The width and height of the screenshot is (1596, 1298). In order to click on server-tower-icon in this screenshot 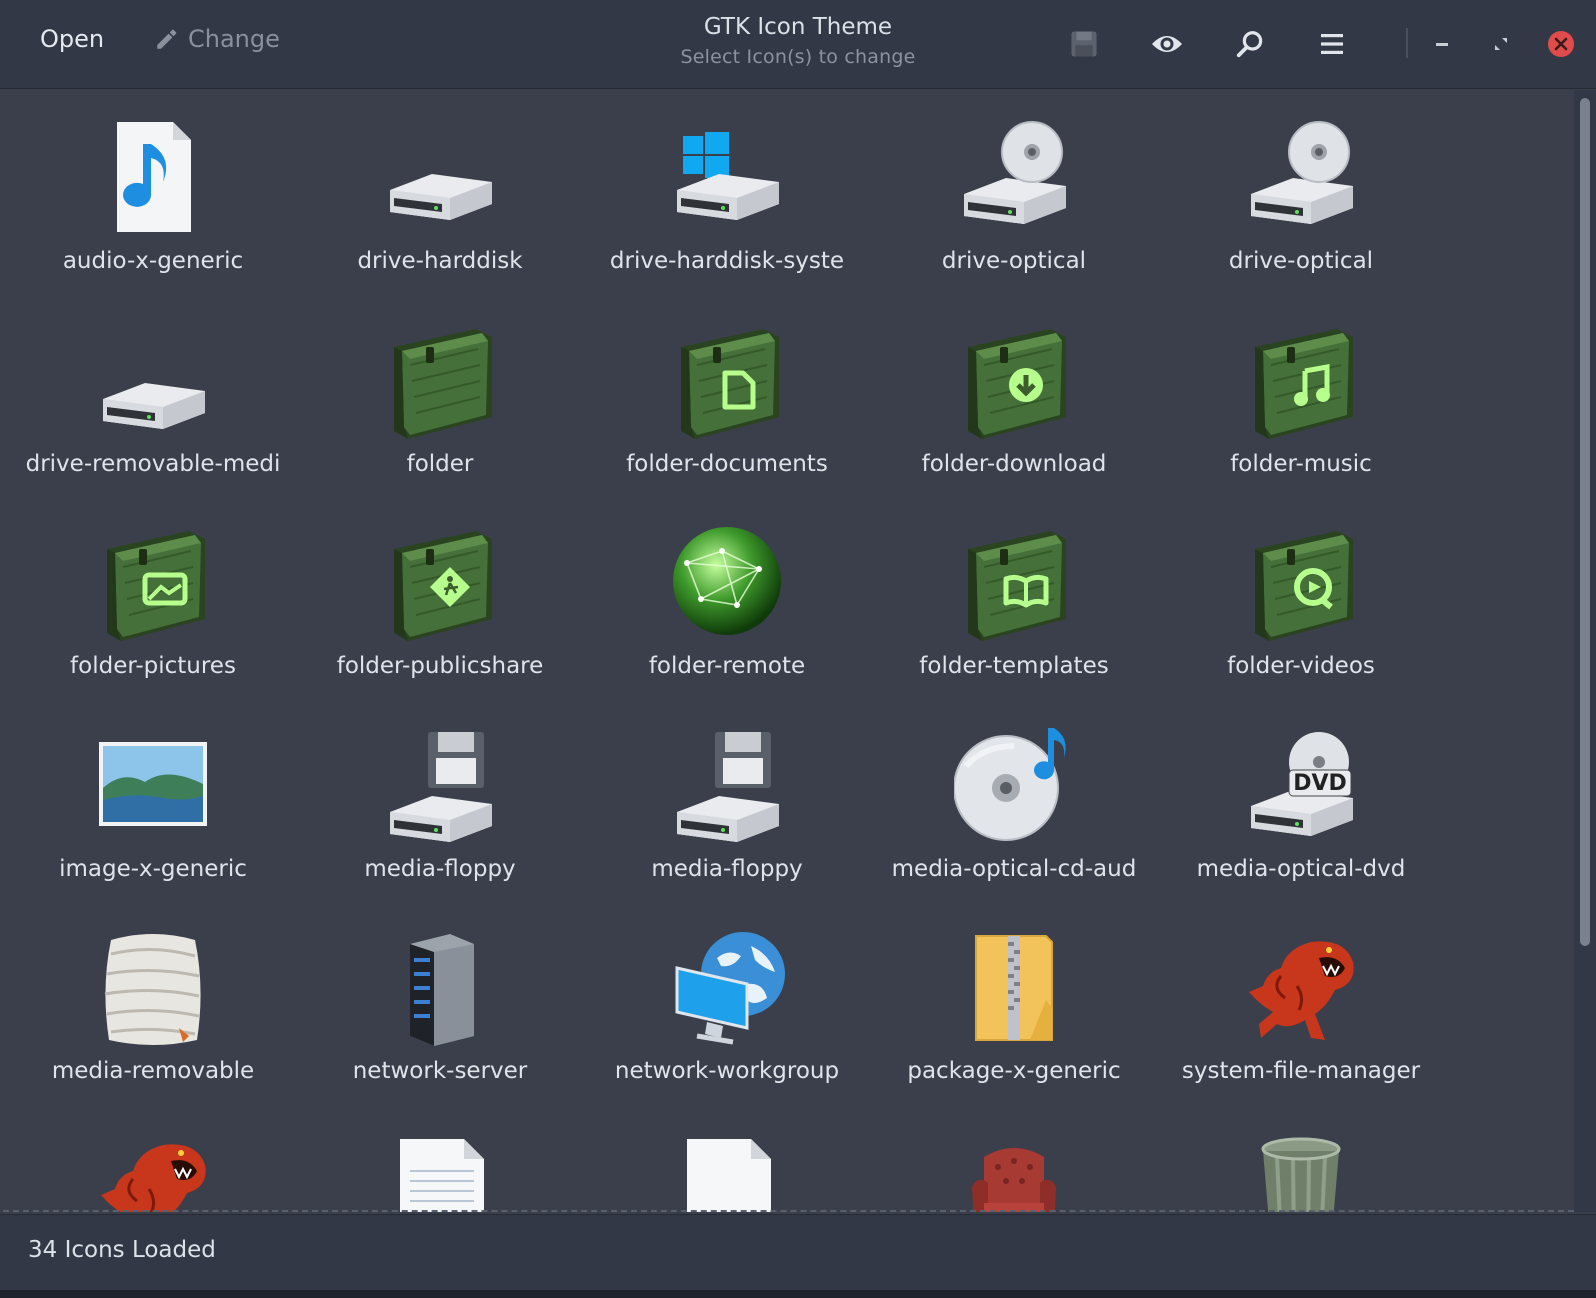, I will do `click(442, 990)`.